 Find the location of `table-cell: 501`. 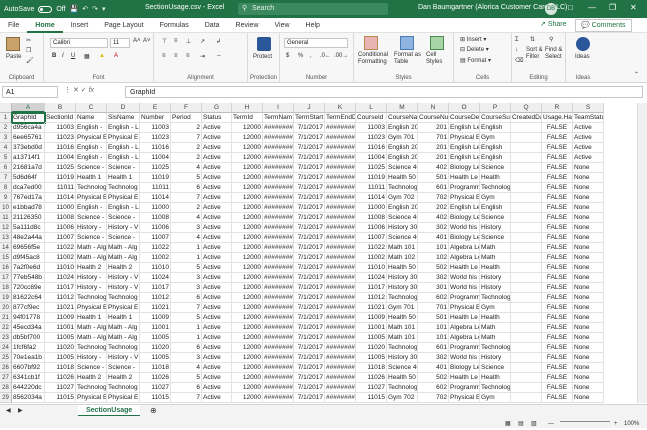

table-cell: 501 is located at coordinates (433, 318).